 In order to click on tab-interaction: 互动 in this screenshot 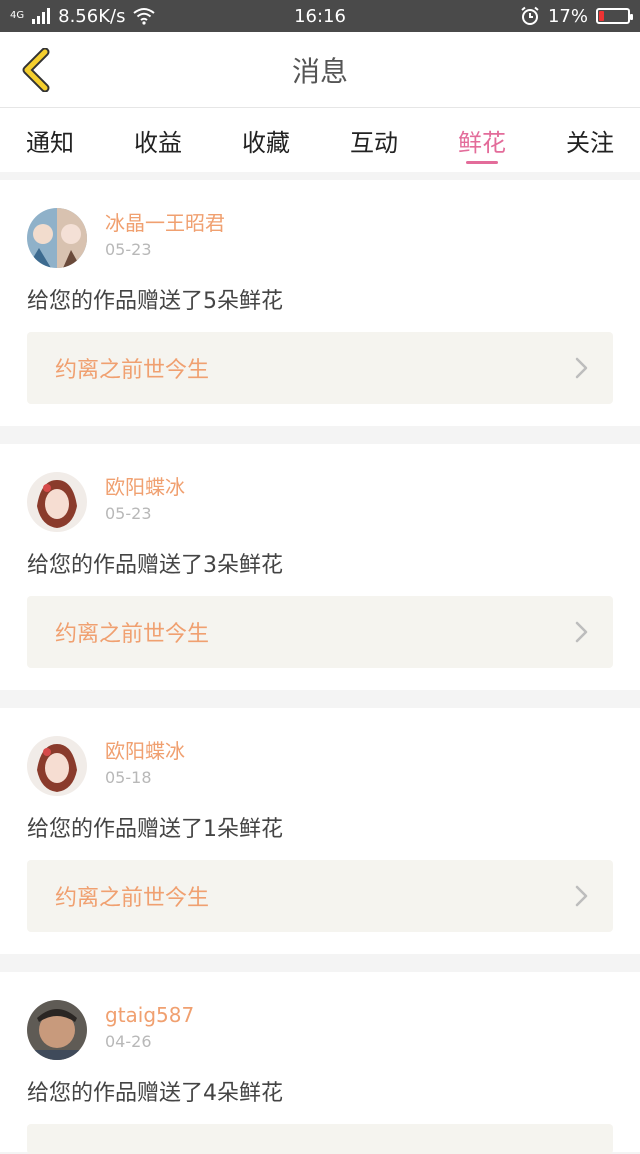, I will do `click(374, 140)`.